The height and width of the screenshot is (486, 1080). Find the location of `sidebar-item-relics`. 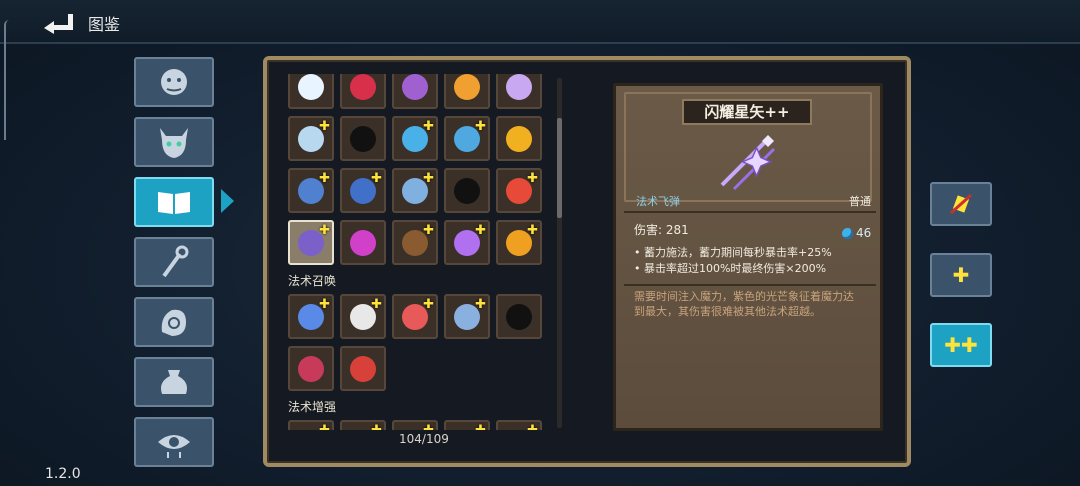

sidebar-item-relics is located at coordinates (174, 322).